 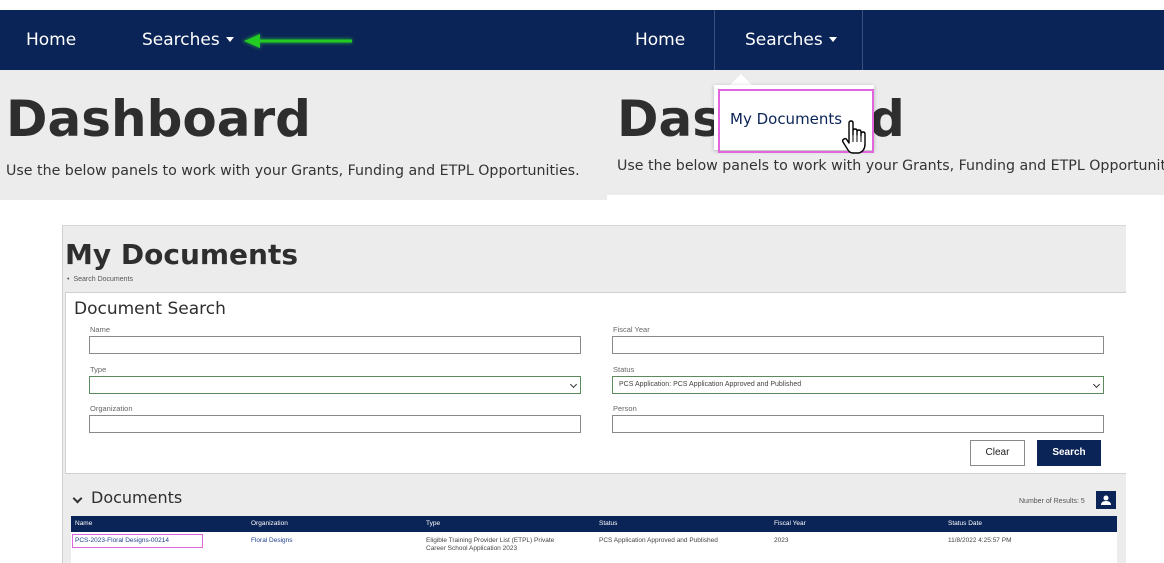 I want to click on dashboard-title: Dashboard, so click(x=158, y=119).